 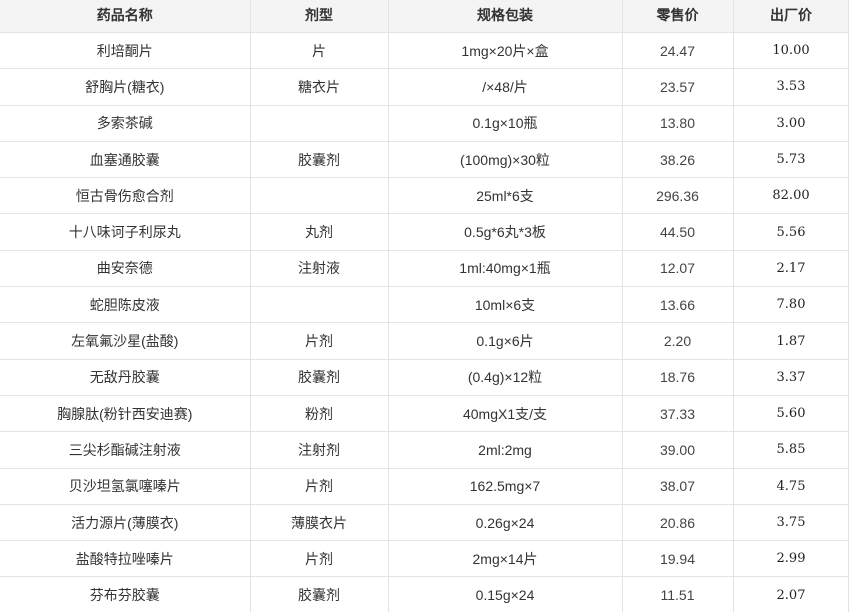 I want to click on cell-drug-name: 芬布芬胶囊, so click(x=125, y=594).